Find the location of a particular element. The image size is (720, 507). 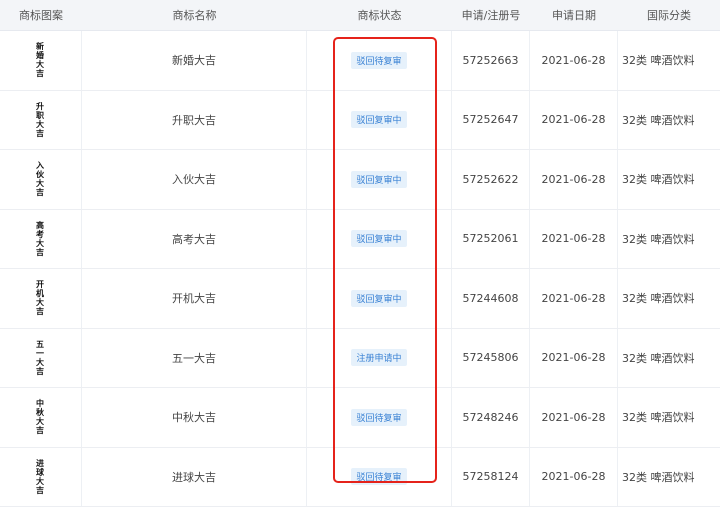

table-row: 高考大吉 高考大吉 驳回复审中 572520612021-06-2832类 啤酒饮料 is located at coordinates (360, 240).